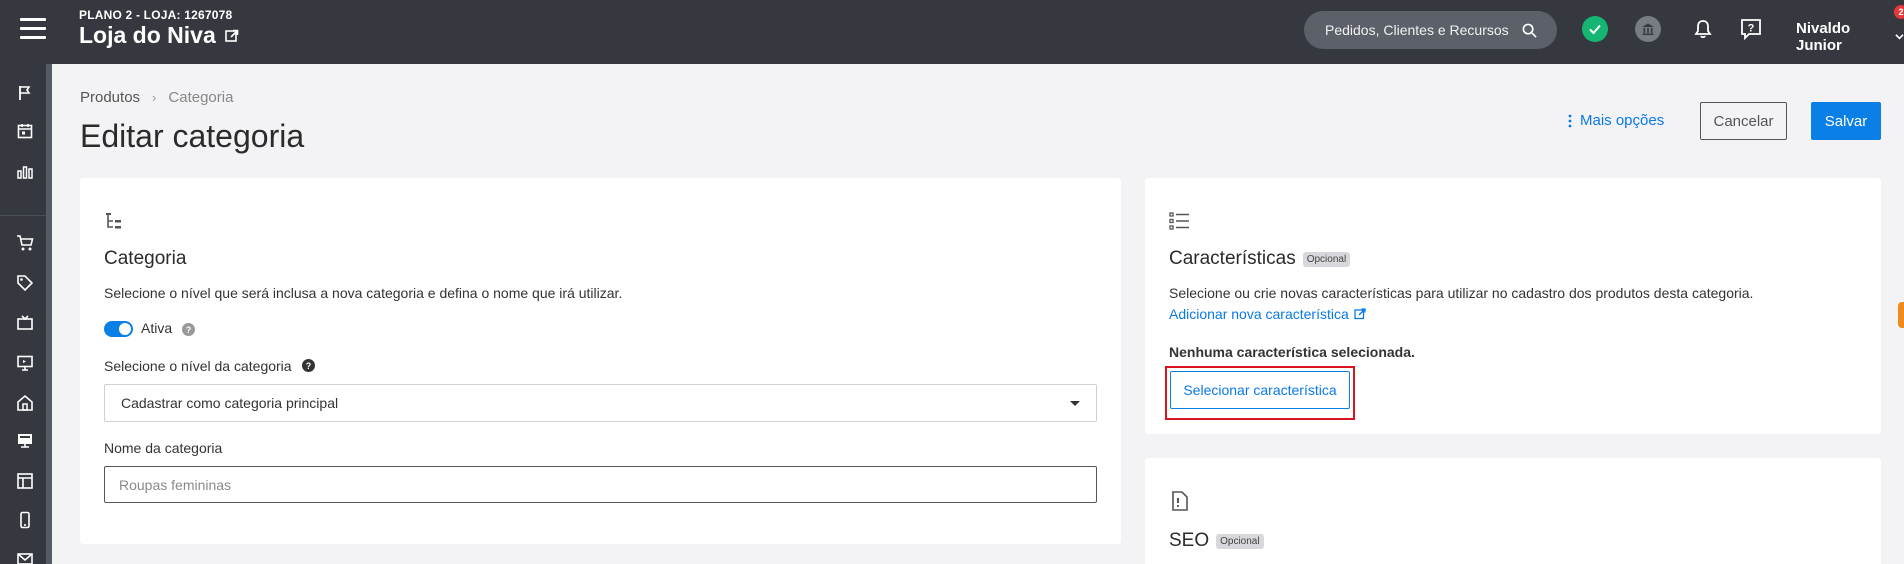  Describe the element at coordinates (25, 441) in the screenshot. I see `pos-icon` at that location.